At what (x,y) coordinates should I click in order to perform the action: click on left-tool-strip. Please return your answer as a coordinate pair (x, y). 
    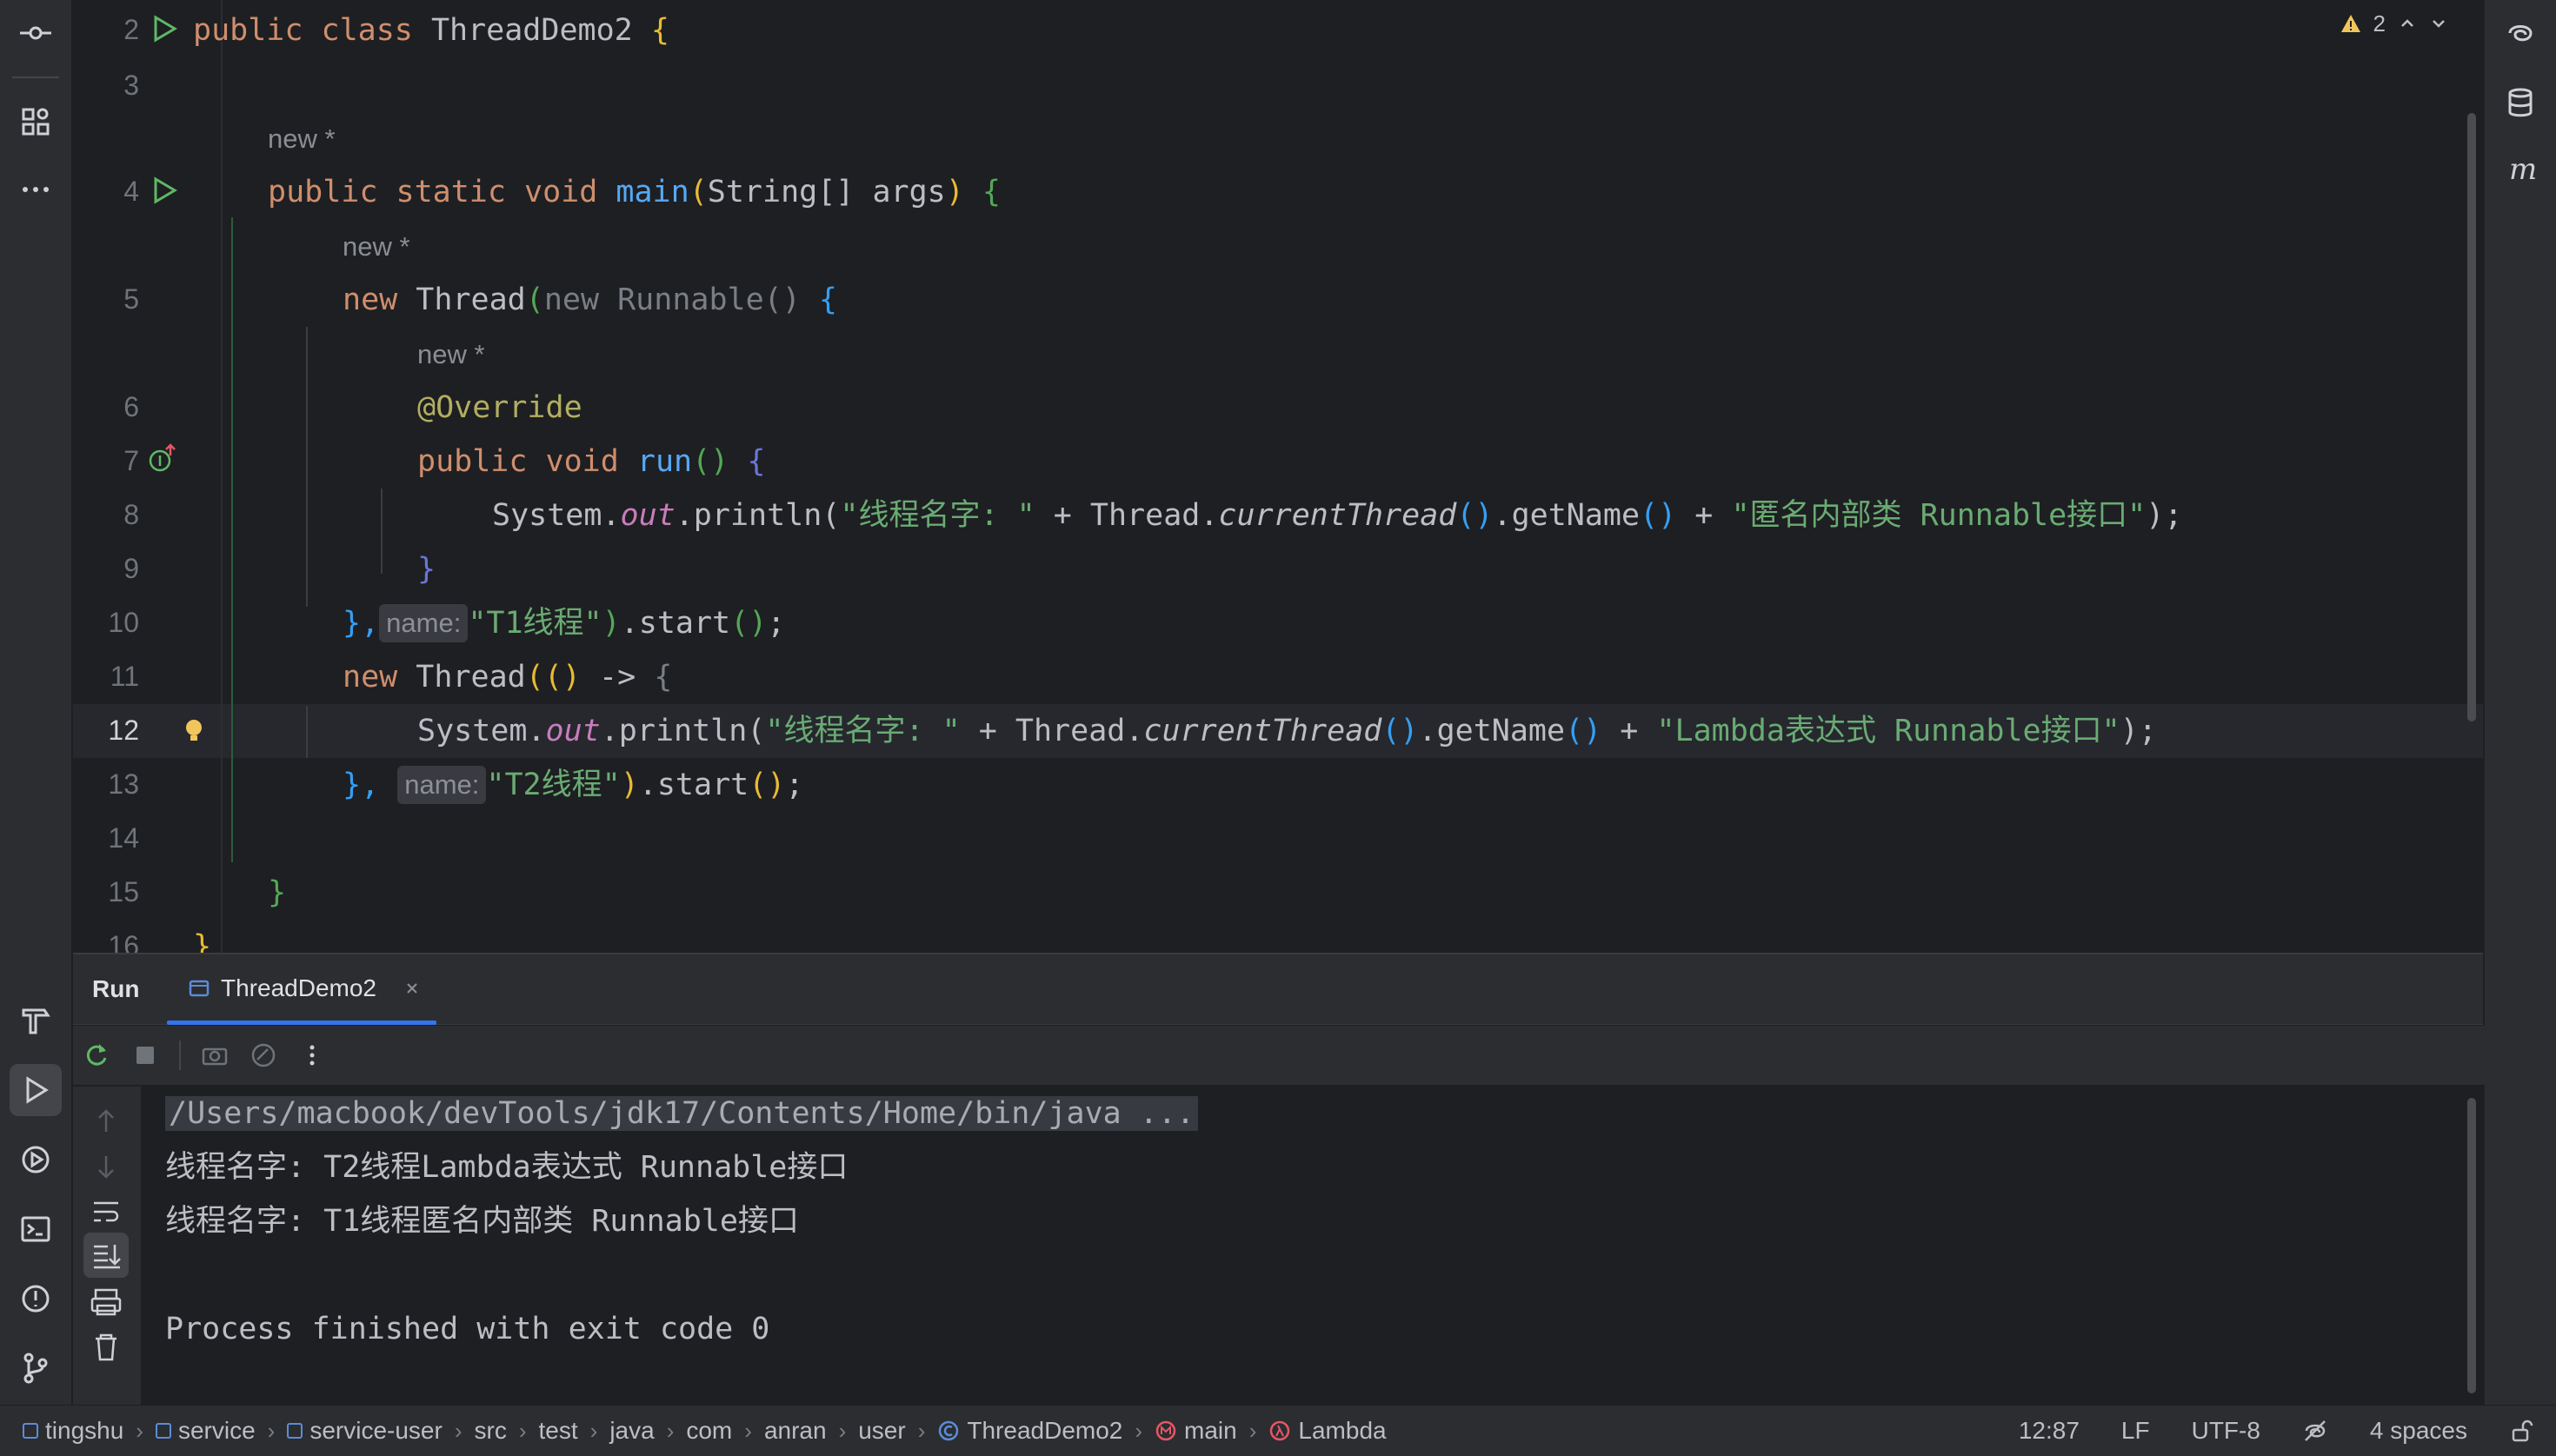
    Looking at the image, I should click on (36, 702).